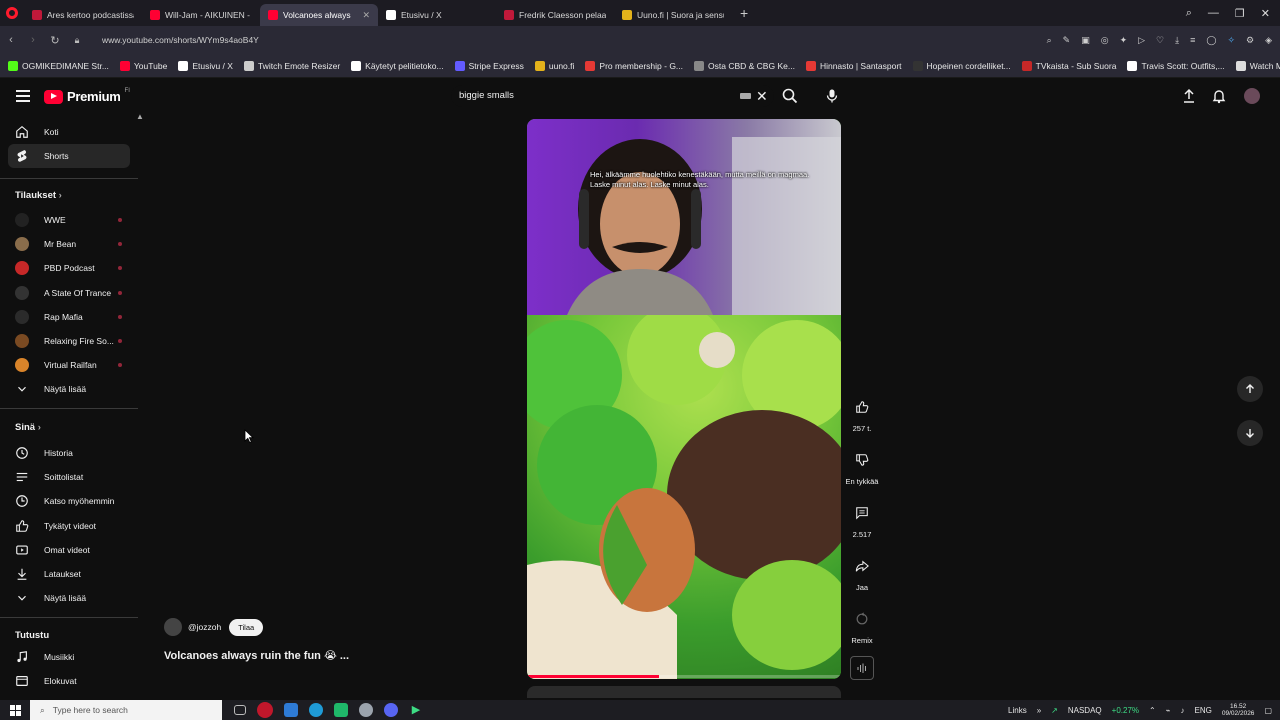 The image size is (1280, 720). I want to click on bookmark-item: Stripe Express, so click(489, 65).